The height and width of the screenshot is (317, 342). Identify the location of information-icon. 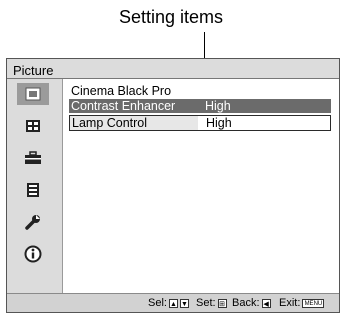
(33, 254).